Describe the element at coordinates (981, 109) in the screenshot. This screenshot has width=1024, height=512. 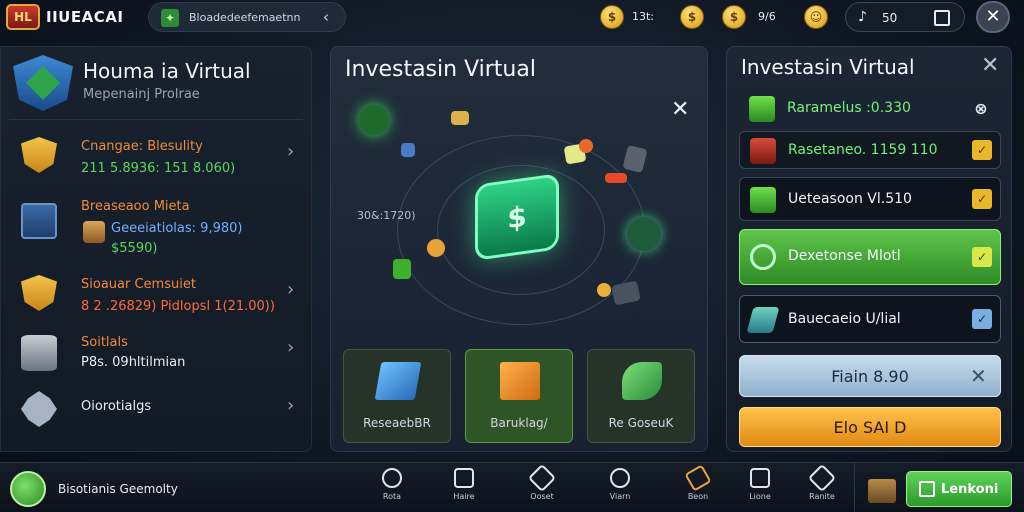
I see `settings-icon: ⊗` at that location.